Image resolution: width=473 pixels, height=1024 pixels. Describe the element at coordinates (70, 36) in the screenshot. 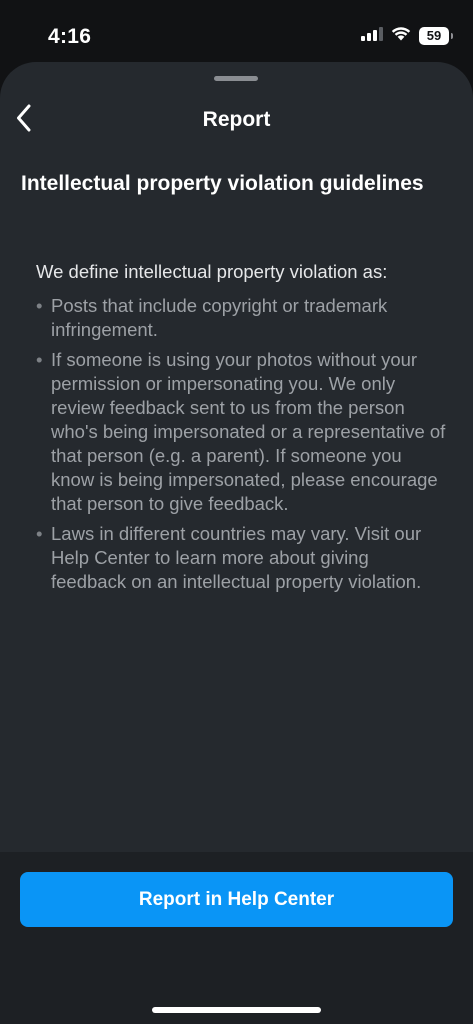

I see `status-time: 4:16` at that location.